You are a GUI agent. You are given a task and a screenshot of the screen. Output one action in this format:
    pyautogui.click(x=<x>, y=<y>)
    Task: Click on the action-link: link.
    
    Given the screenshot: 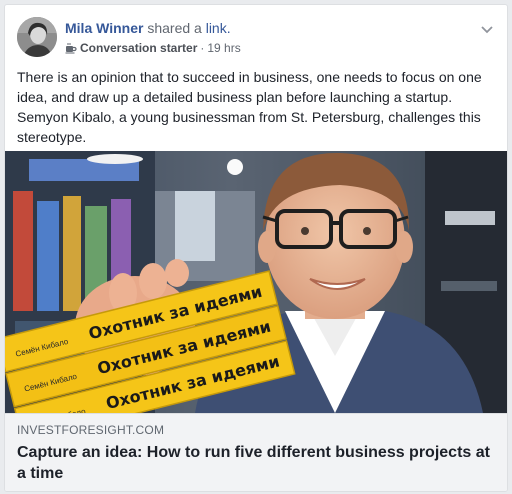 What is the action you would take?
    pyautogui.click(x=218, y=28)
    